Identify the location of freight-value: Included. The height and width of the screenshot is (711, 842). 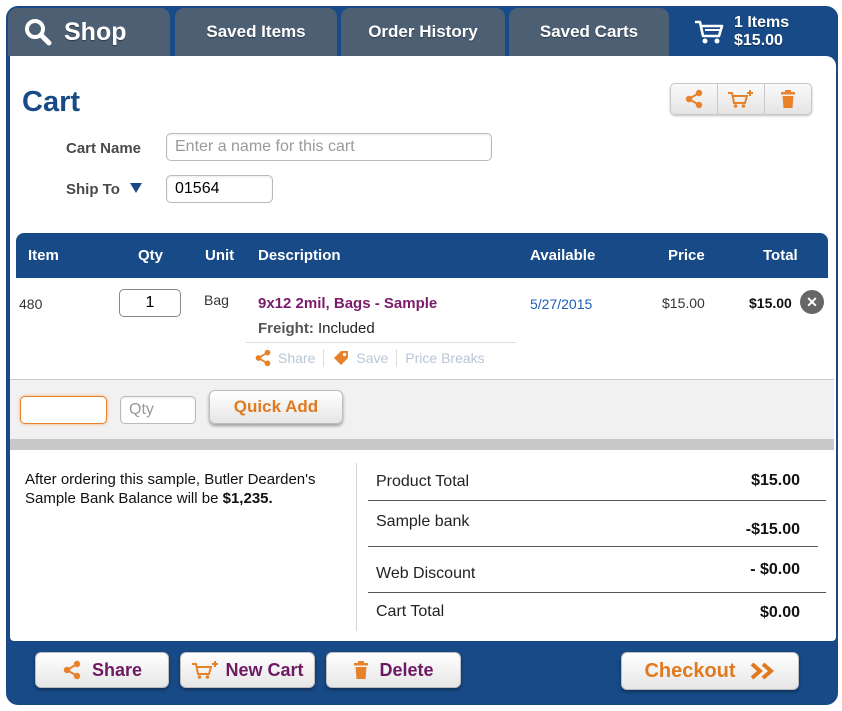
(346, 328).